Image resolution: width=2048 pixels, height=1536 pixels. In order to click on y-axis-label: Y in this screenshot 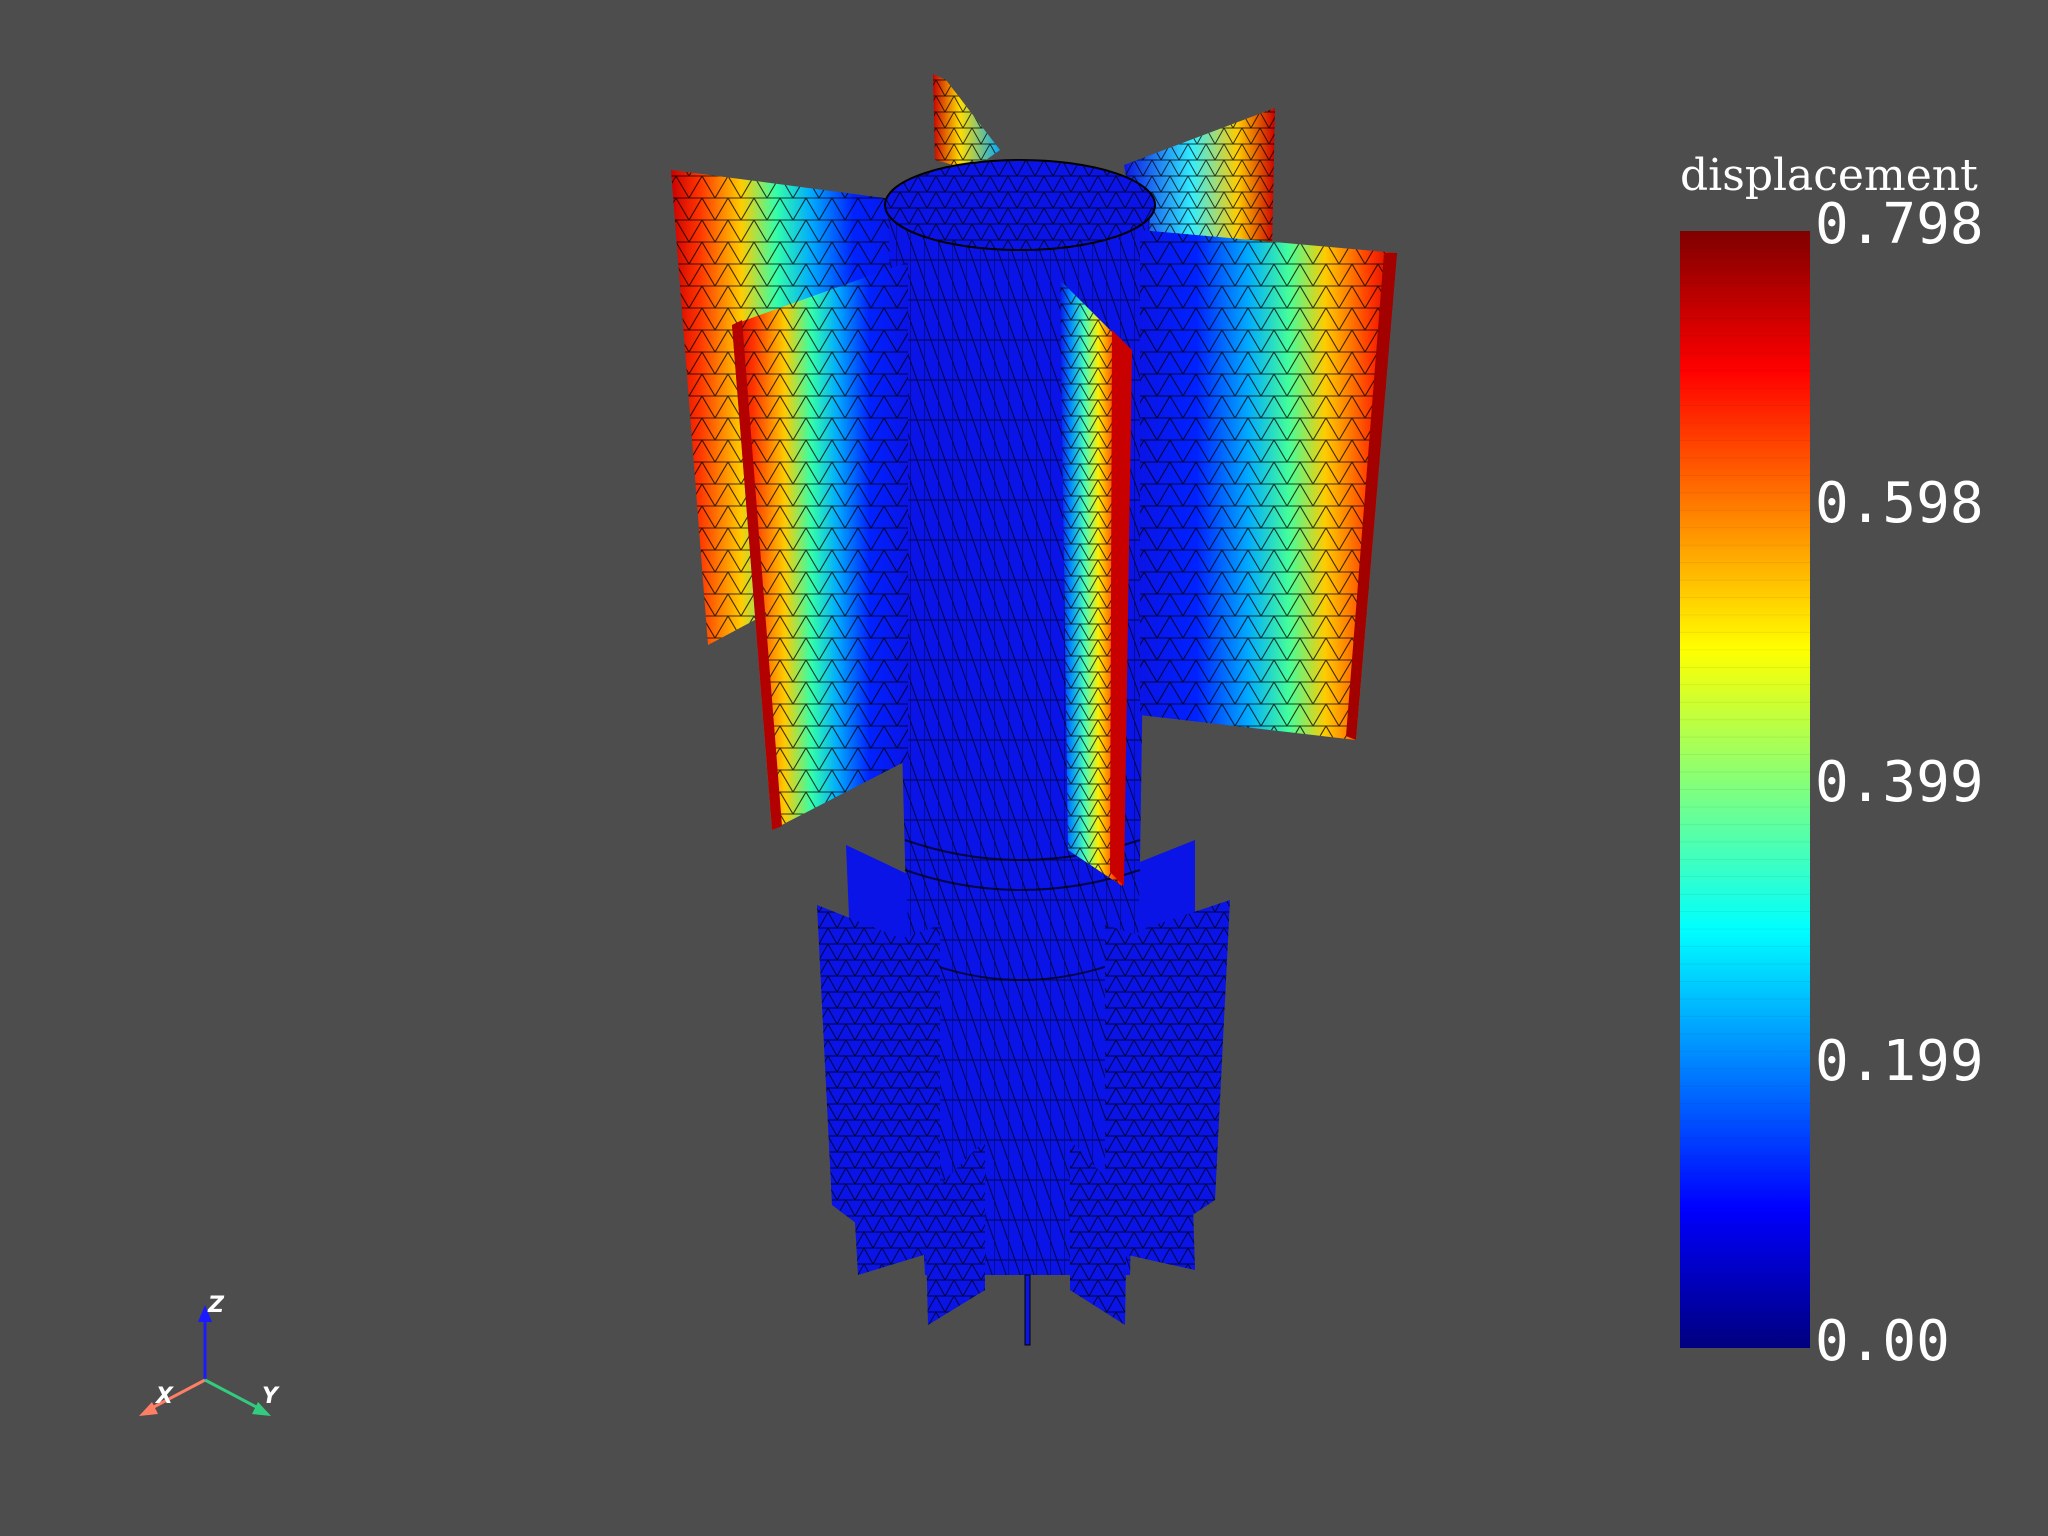, I will do `click(271, 1396)`.